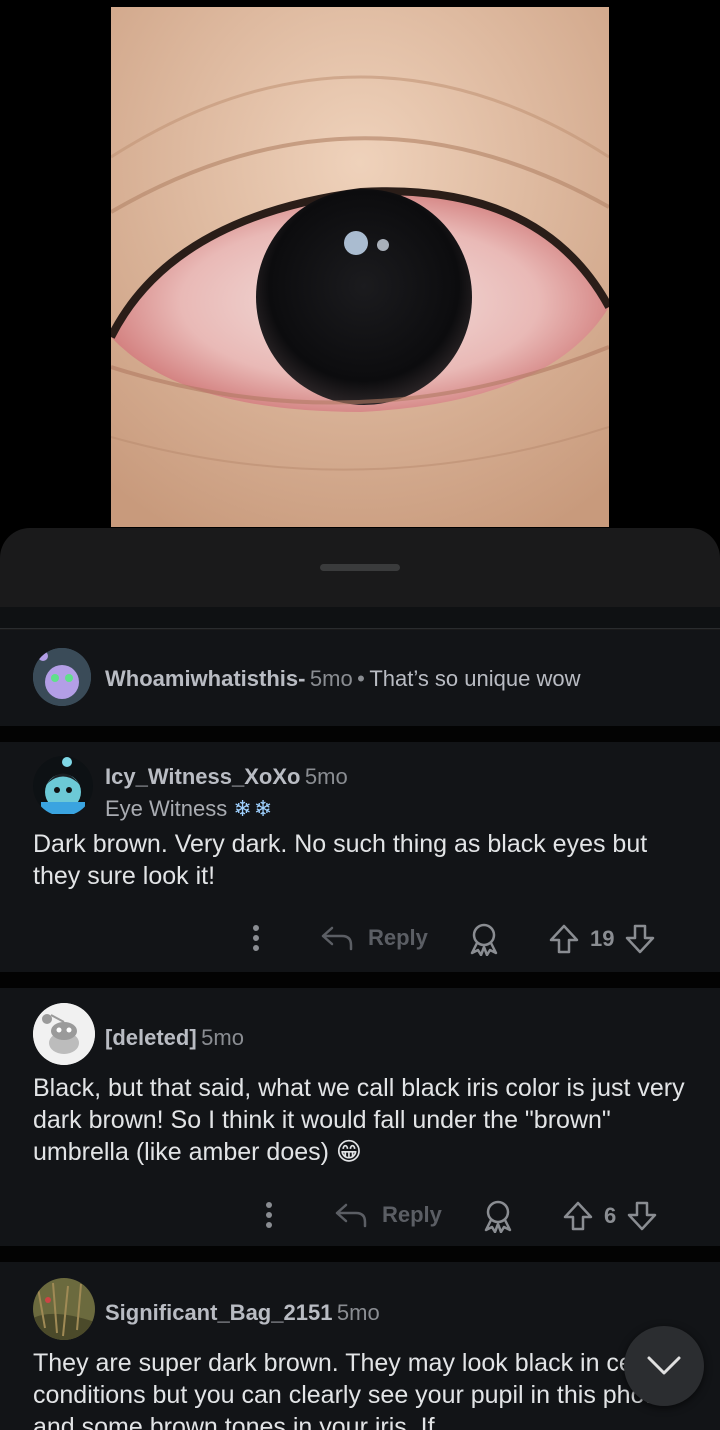 The width and height of the screenshot is (720, 1430). I want to click on vote-score: 19, so click(602, 938).